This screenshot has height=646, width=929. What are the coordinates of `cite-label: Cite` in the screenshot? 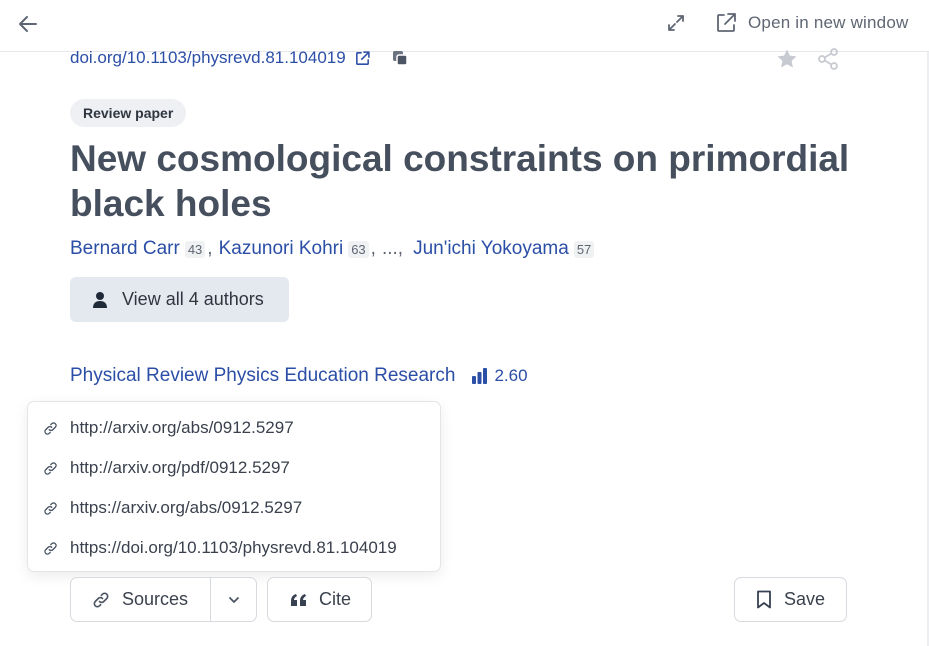 It's located at (335, 599).